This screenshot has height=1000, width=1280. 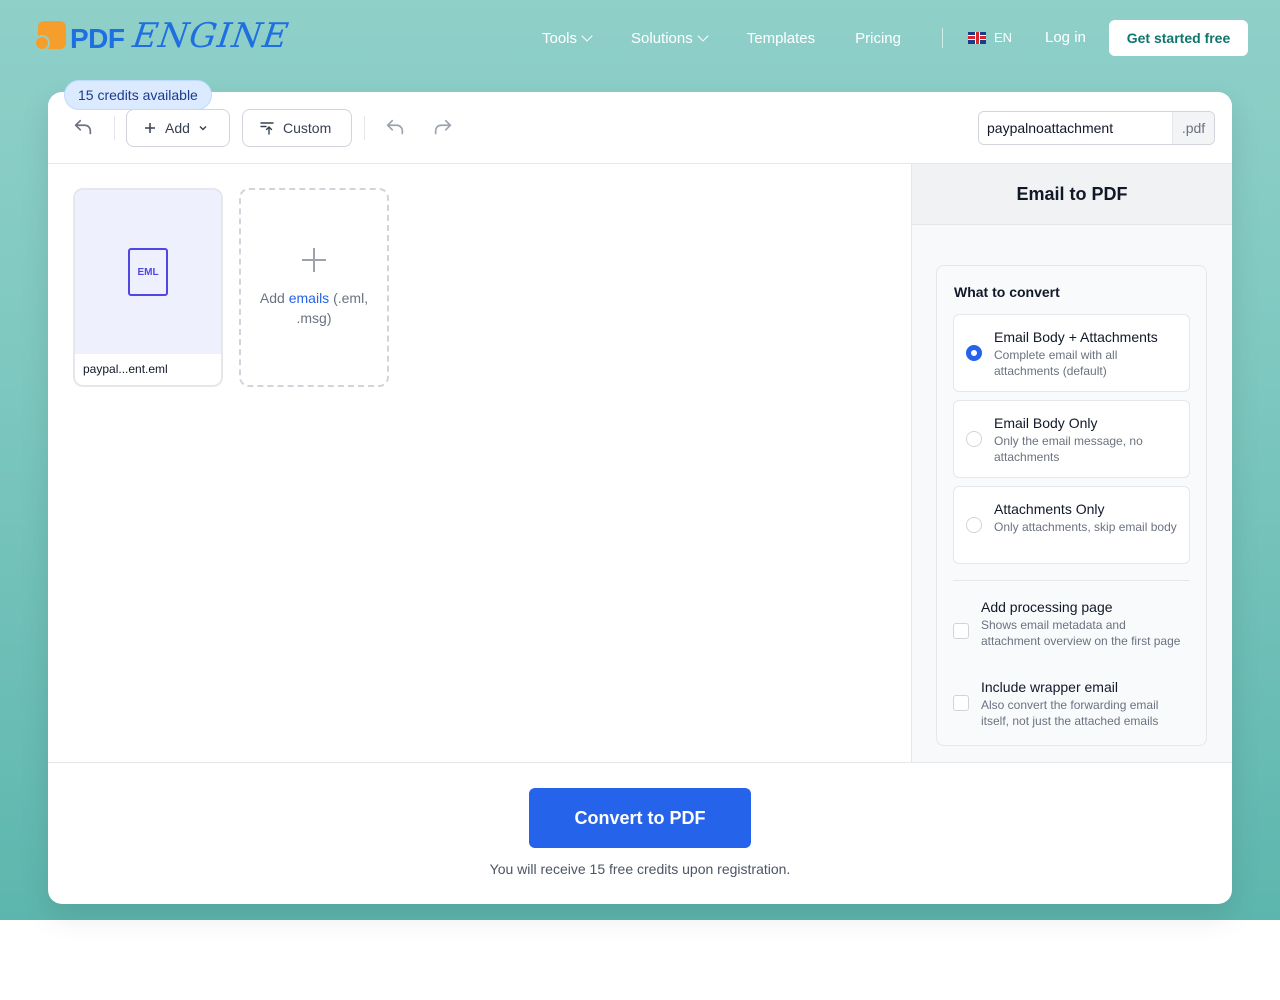 I want to click on radio-selected-icon, so click(x=974, y=353).